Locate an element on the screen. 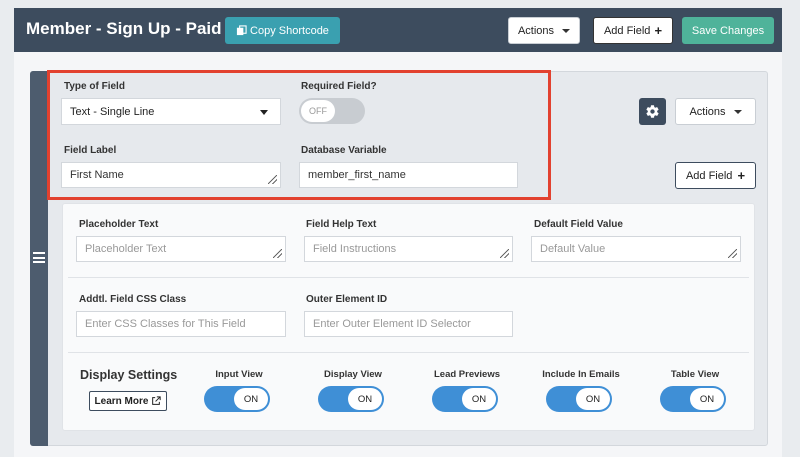 Image resolution: width=800 pixels, height=457 pixels. css-class-placeholder: Enter CSS Classes for This Field is located at coordinates (165, 324).